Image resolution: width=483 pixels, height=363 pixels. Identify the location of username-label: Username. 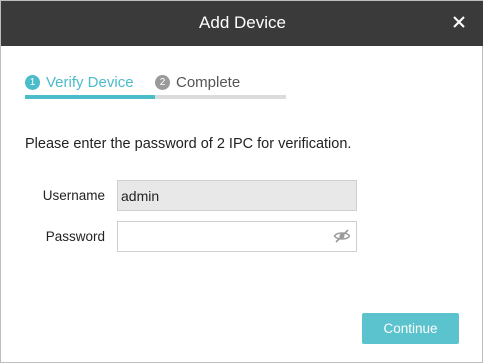
(73, 195).